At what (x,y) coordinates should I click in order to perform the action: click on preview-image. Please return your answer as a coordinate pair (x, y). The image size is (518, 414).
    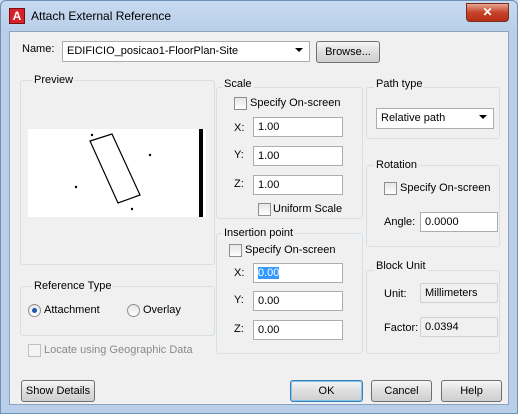
    Looking at the image, I should click on (117, 173).